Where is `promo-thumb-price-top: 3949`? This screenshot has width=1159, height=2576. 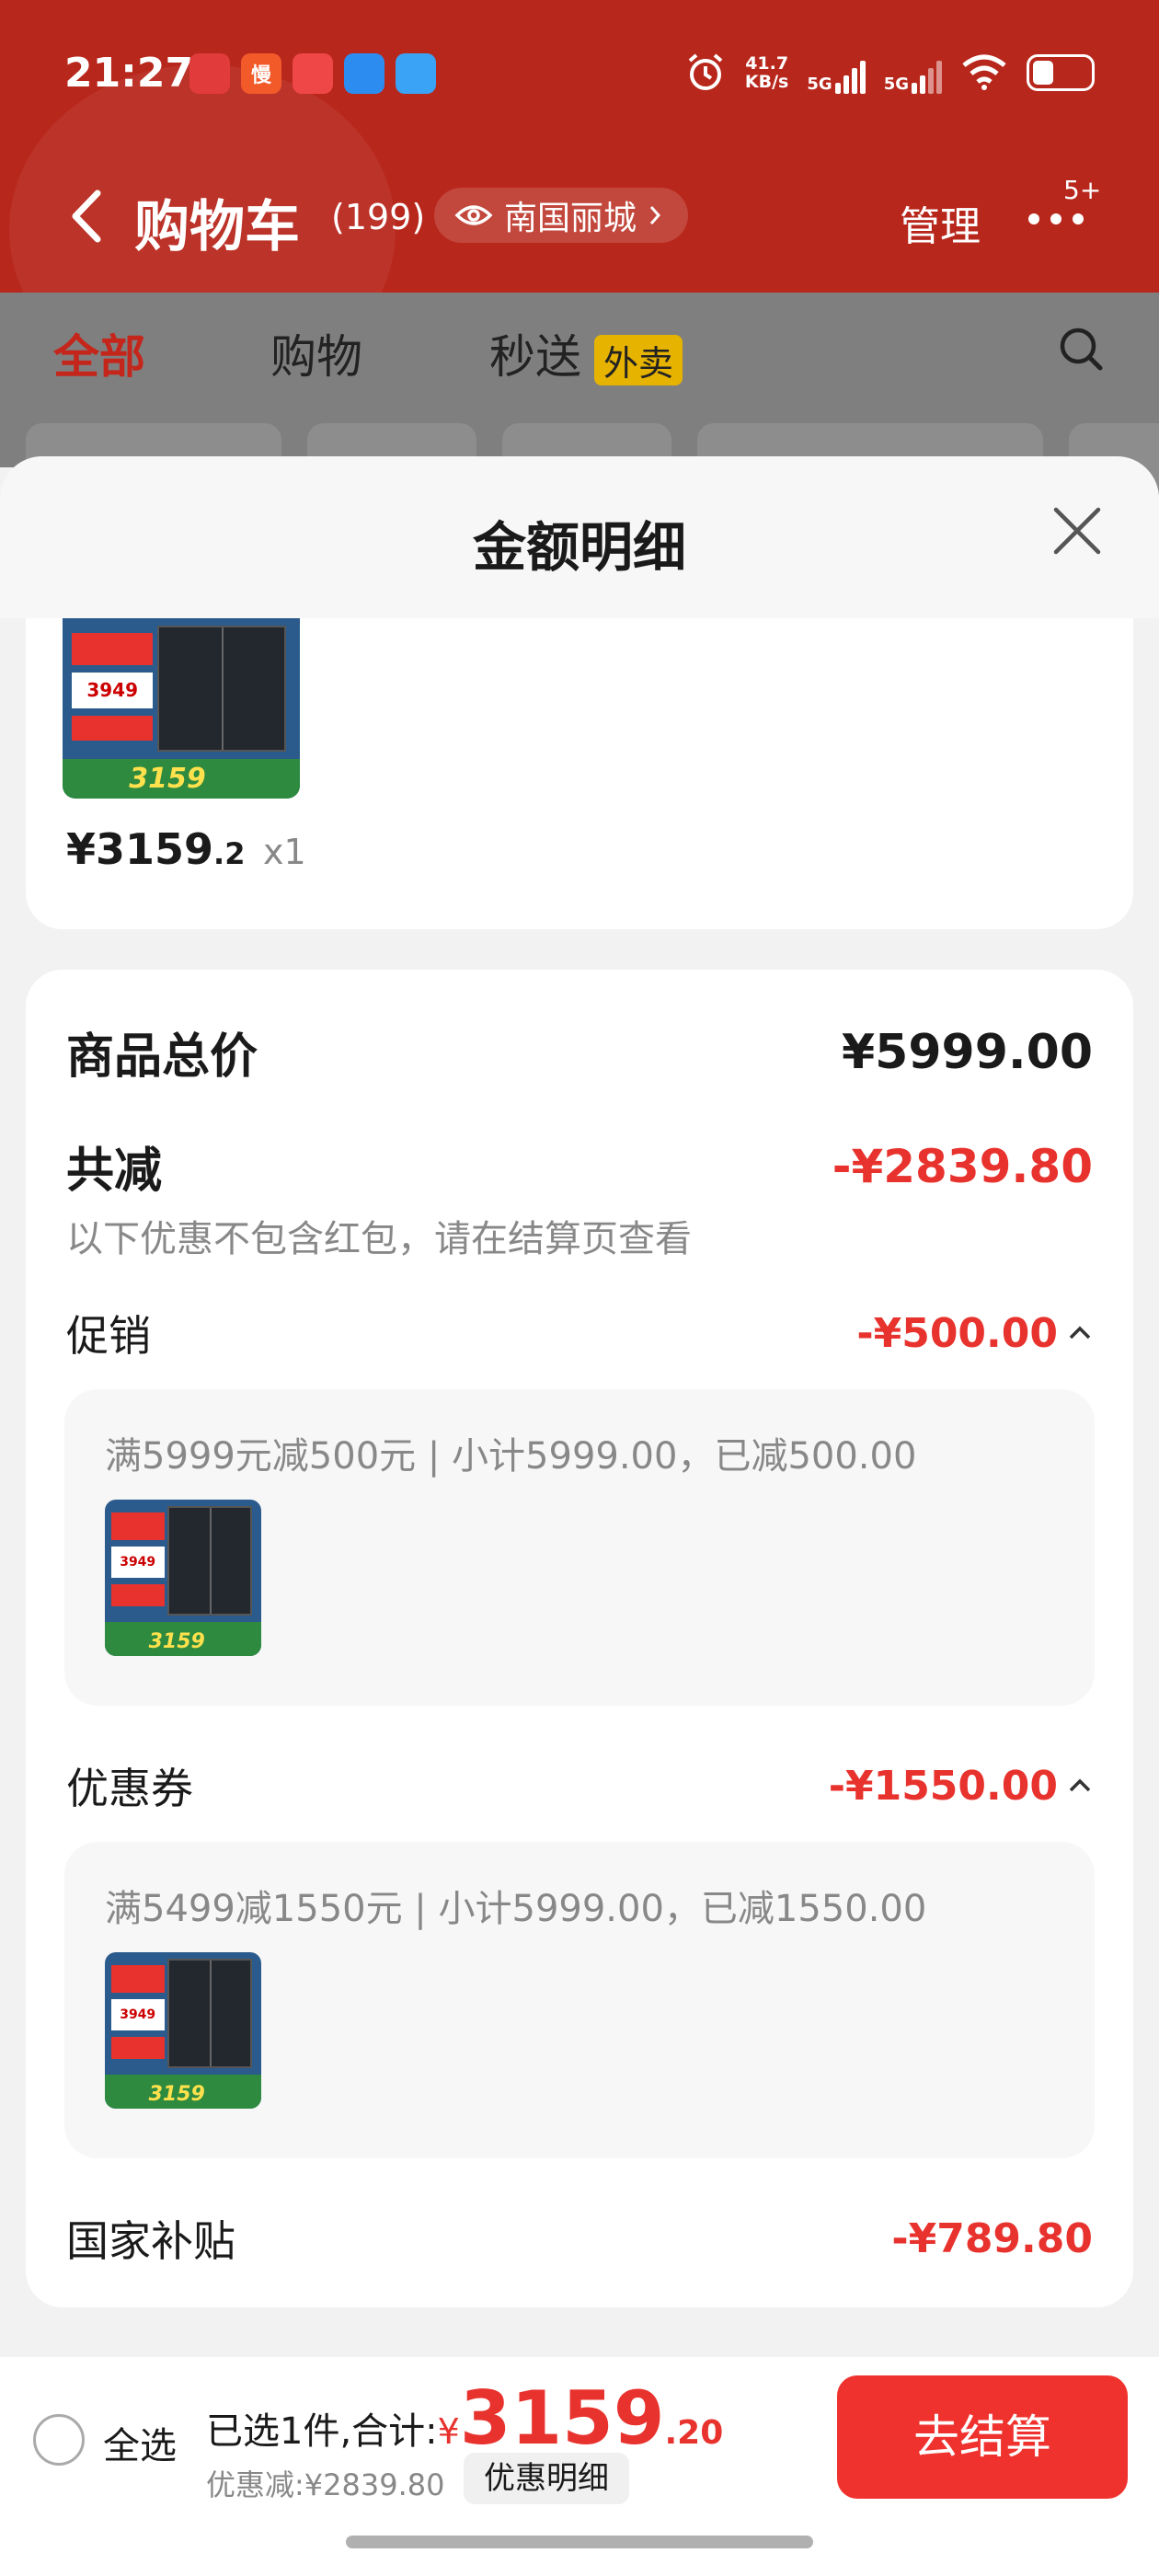
promo-thumb-price-top: 3949 is located at coordinates (137, 1562).